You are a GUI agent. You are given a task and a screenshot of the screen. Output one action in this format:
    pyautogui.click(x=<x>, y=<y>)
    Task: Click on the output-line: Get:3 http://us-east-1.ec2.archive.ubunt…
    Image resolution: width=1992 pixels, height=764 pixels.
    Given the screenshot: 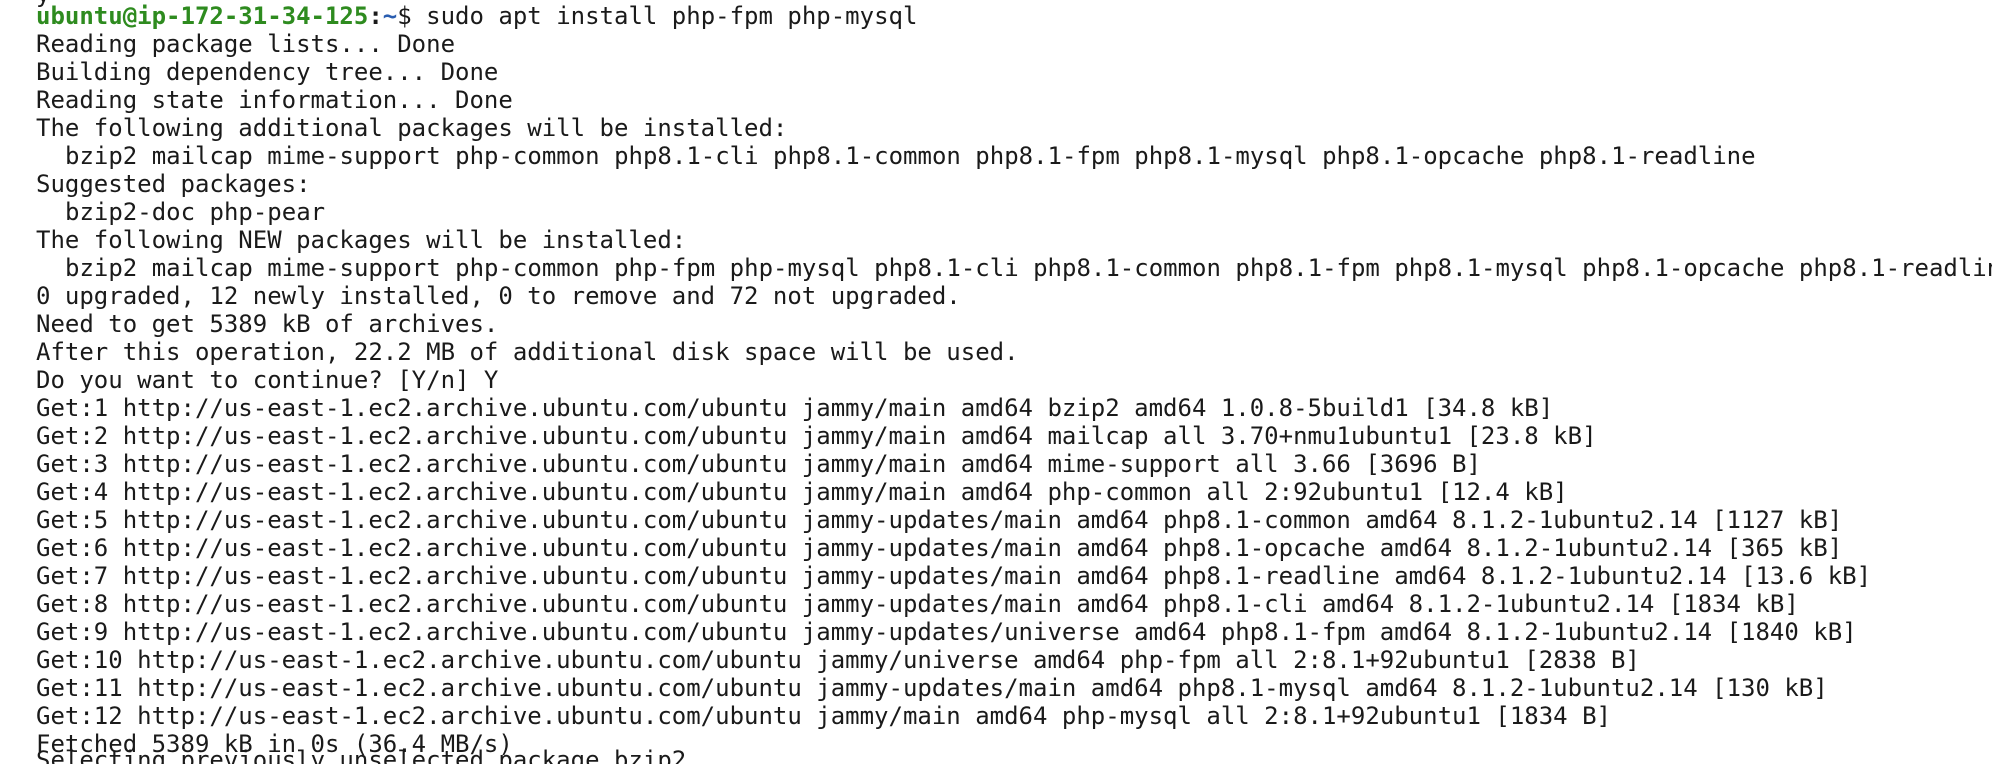 What is the action you would take?
    pyautogui.click(x=758, y=464)
    